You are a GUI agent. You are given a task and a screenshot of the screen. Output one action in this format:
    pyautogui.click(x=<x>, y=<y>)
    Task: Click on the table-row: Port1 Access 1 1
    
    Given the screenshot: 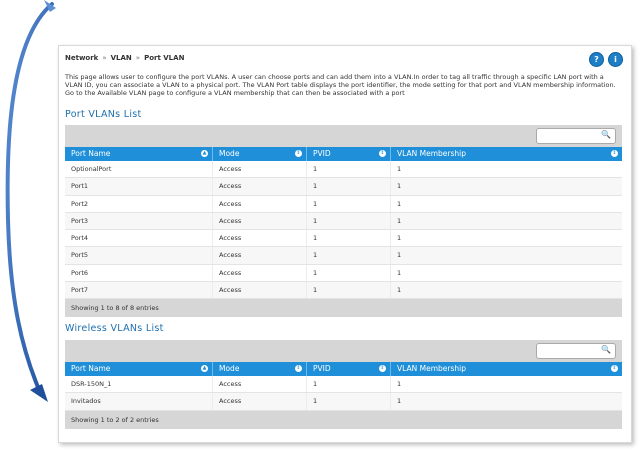 What is the action you would take?
    pyautogui.click(x=343, y=187)
    